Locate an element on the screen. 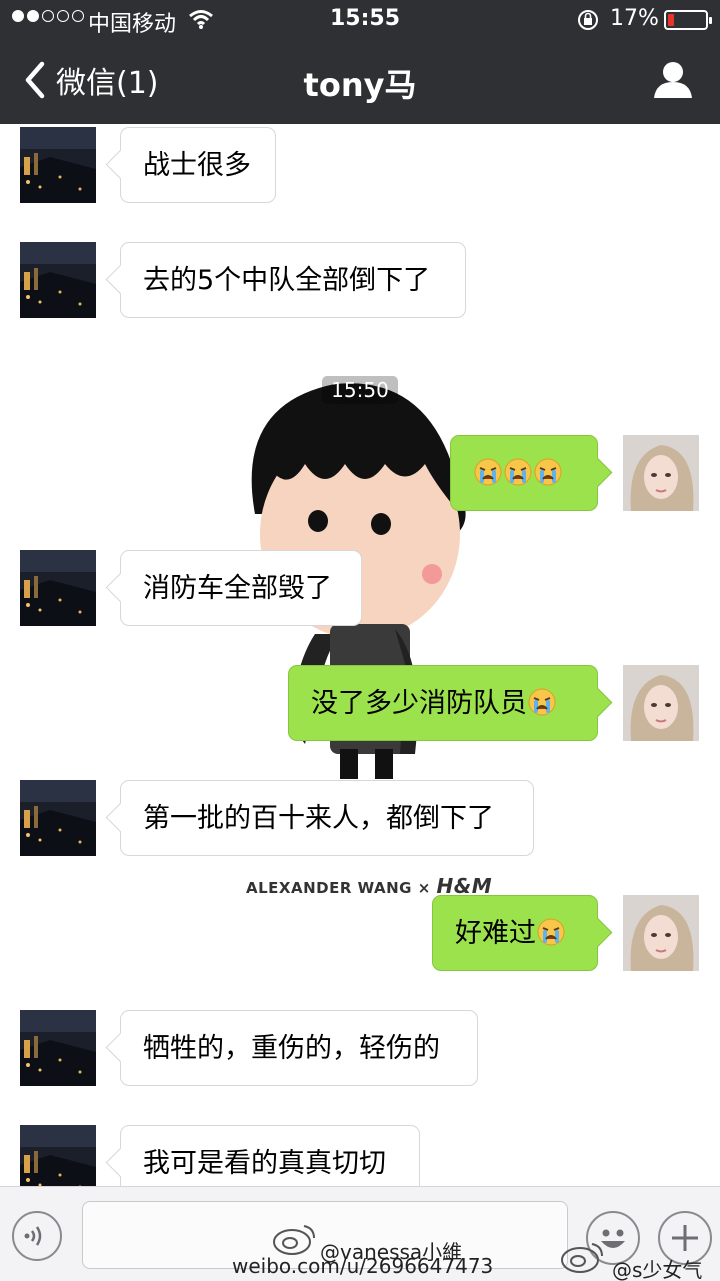  status-bar: 中国移动 15:55 17% is located at coordinates (360, 20).